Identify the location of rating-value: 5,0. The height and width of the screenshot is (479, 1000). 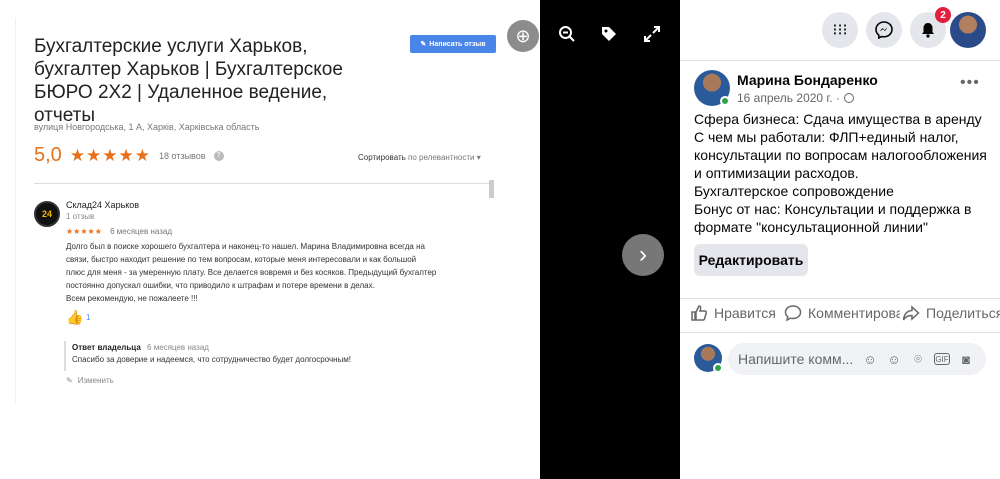
(48, 155).